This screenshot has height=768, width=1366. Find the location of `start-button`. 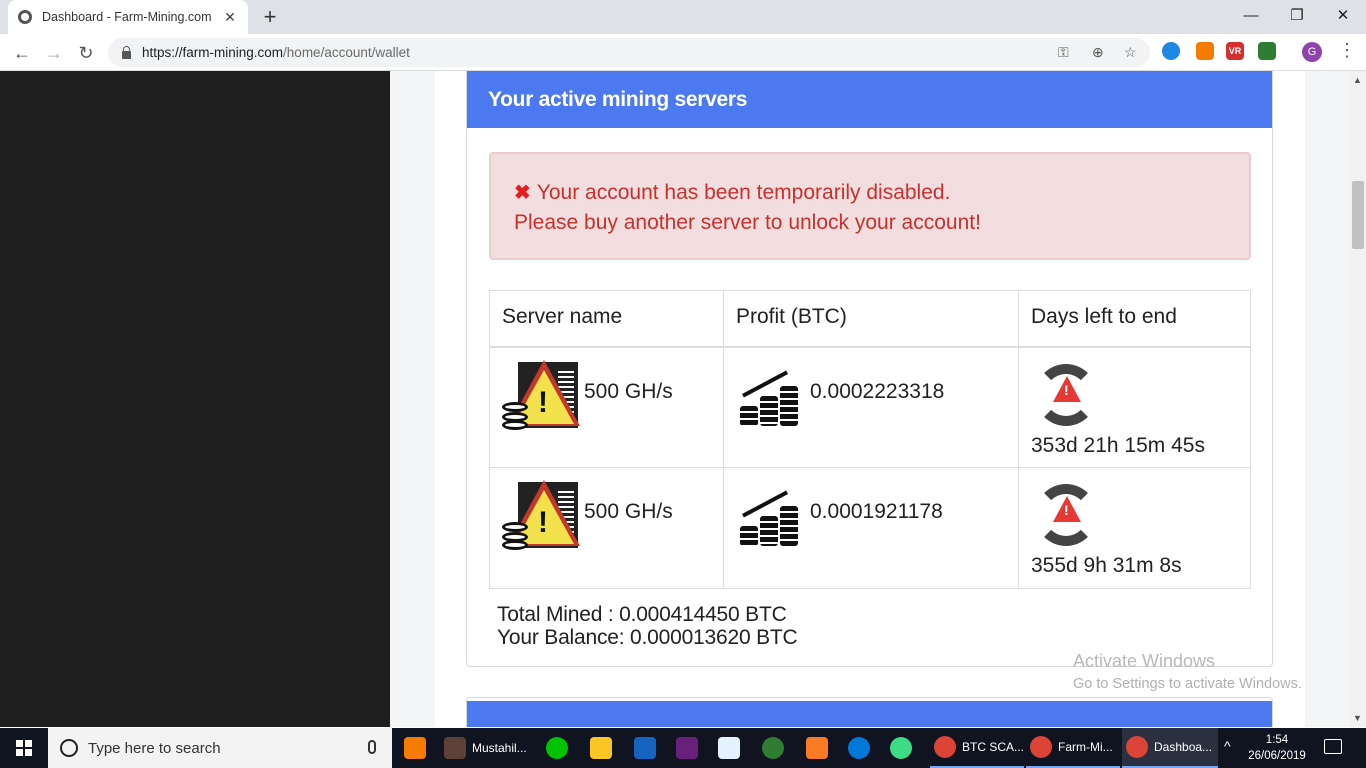

start-button is located at coordinates (24, 748).